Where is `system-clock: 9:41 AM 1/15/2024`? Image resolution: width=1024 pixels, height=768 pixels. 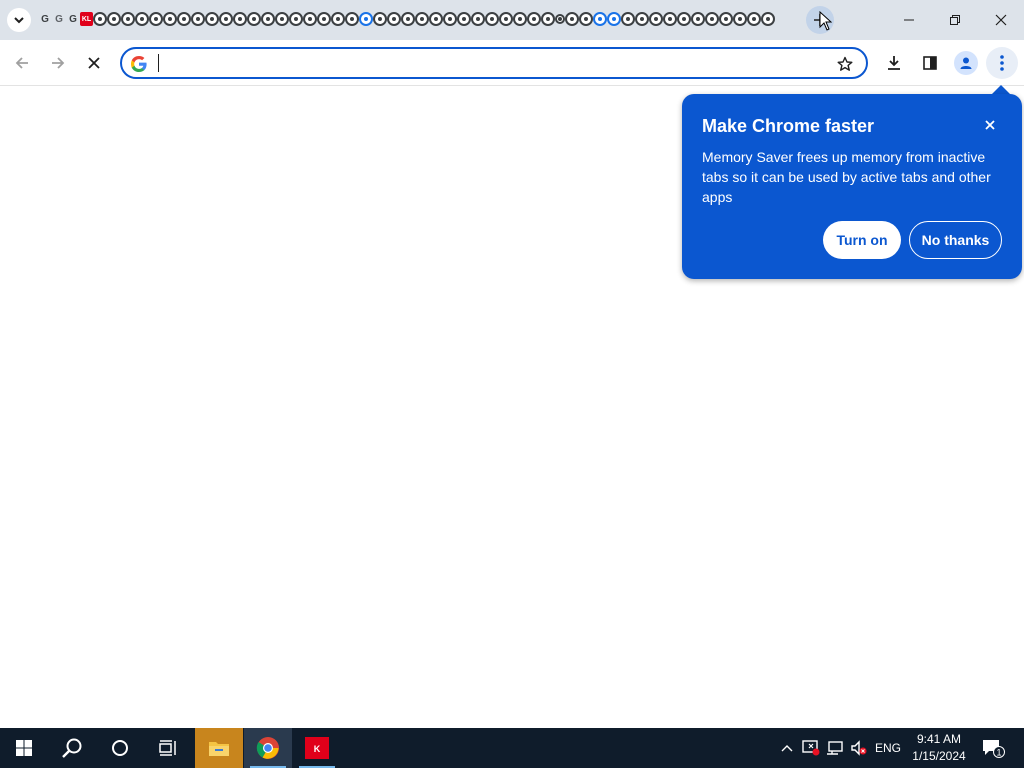 system-clock: 9:41 AM 1/15/2024 is located at coordinates (939, 748).